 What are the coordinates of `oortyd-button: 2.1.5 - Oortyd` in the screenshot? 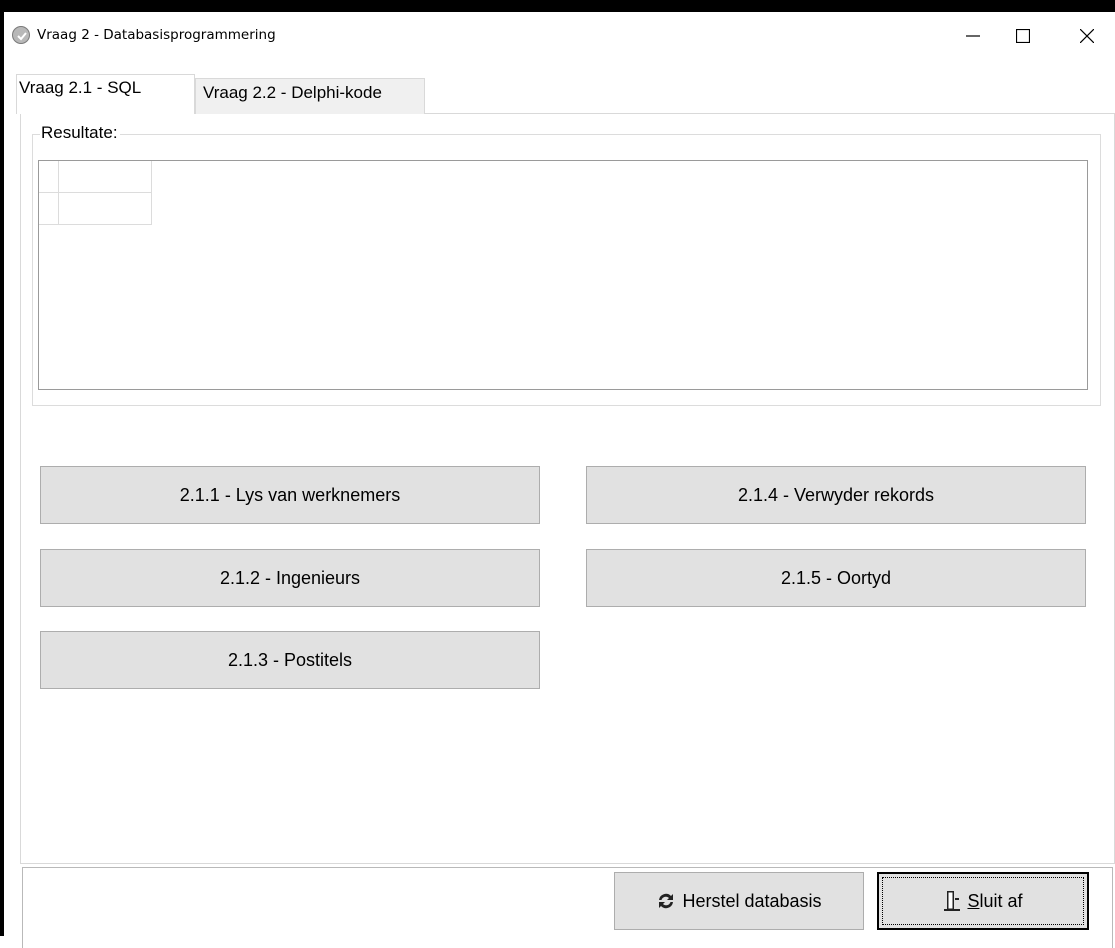 It's located at (836, 578).